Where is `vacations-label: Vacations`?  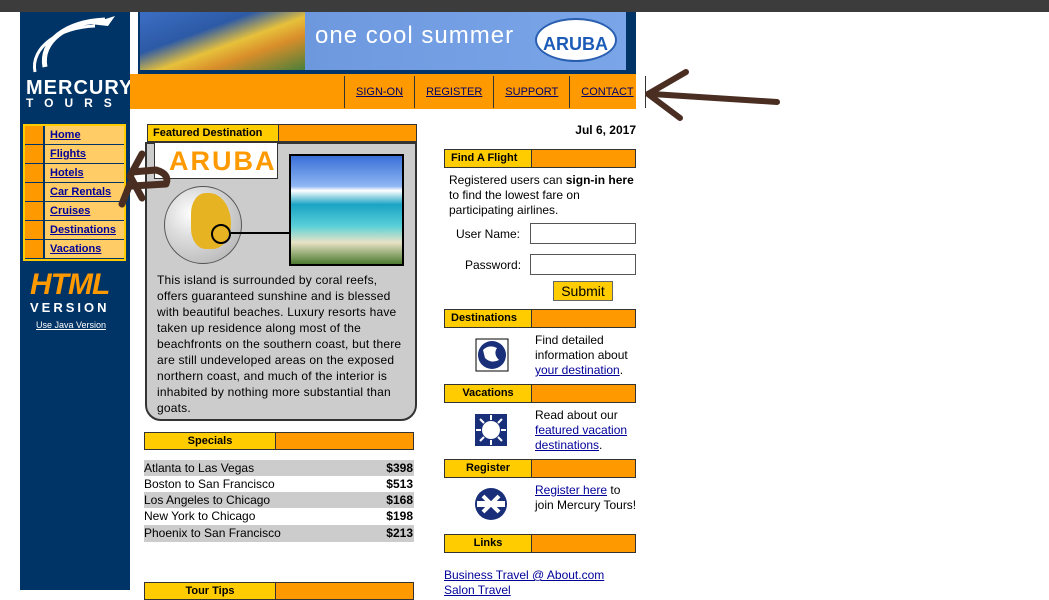
vacations-label: Vacations is located at coordinates (488, 393).